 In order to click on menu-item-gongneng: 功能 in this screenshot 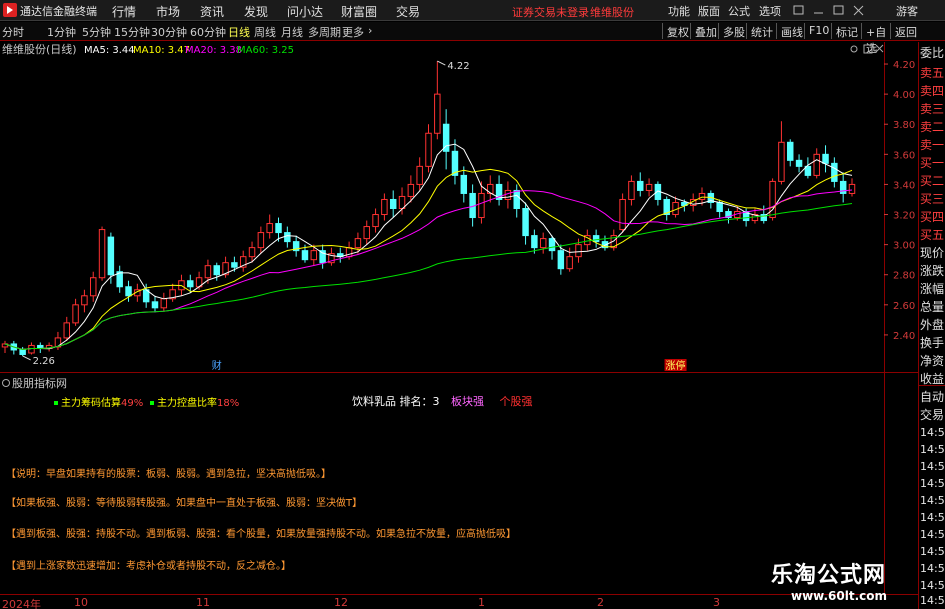, I will do `click(679, 11)`.